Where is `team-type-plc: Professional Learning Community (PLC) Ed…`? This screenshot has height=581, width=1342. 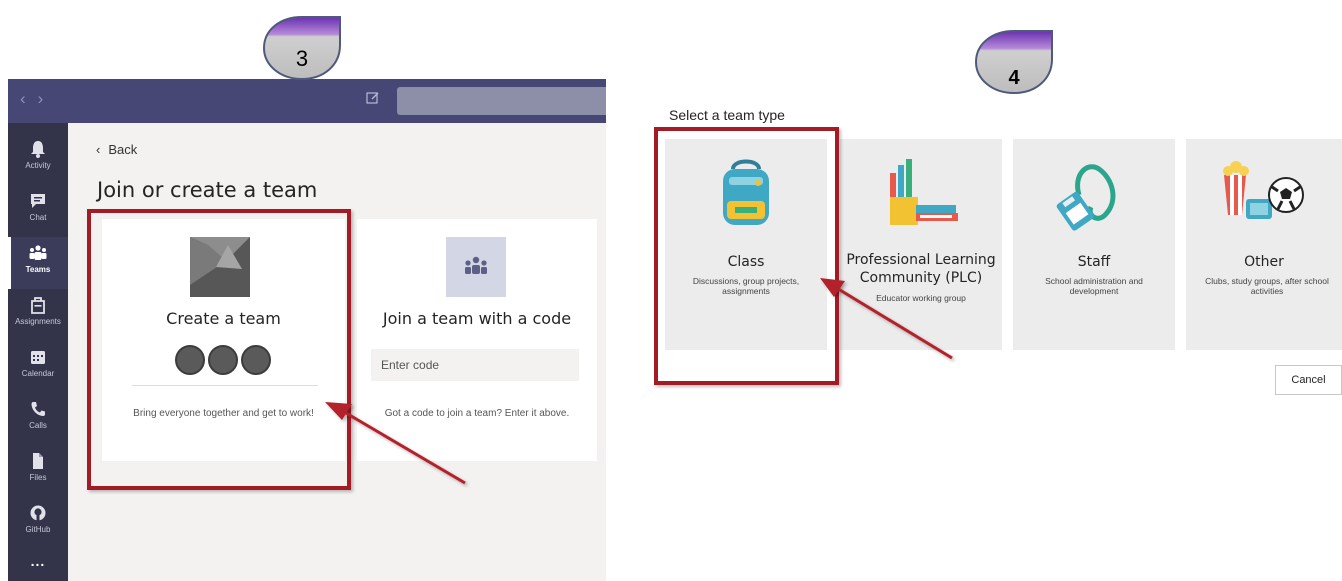 team-type-plc: Professional Learning Community (PLC) Ed… is located at coordinates (921, 244).